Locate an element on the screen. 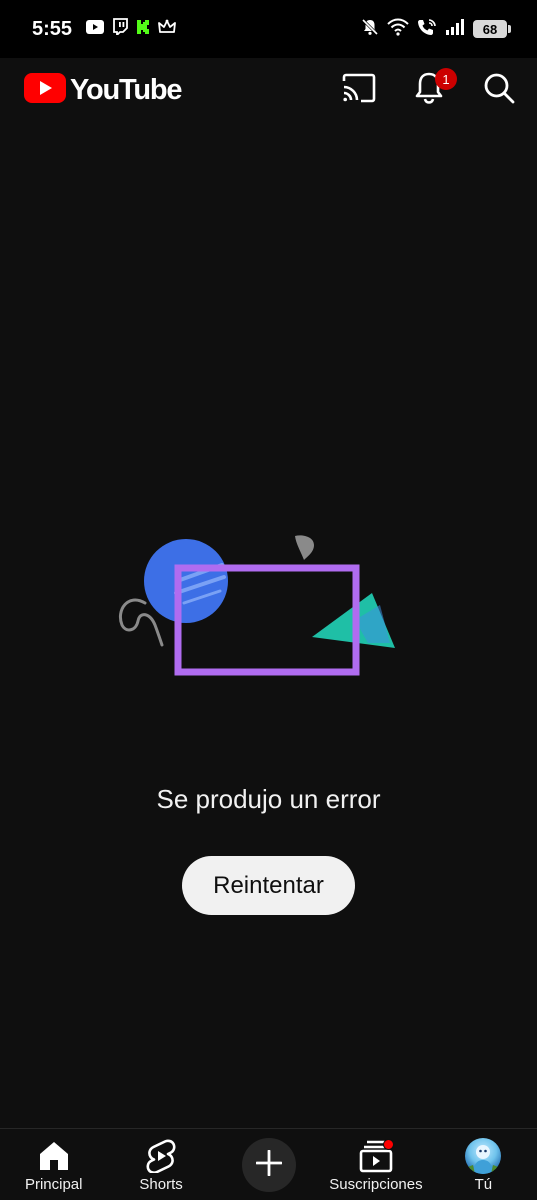  error-message: Se produjo un error is located at coordinates (268, 799).